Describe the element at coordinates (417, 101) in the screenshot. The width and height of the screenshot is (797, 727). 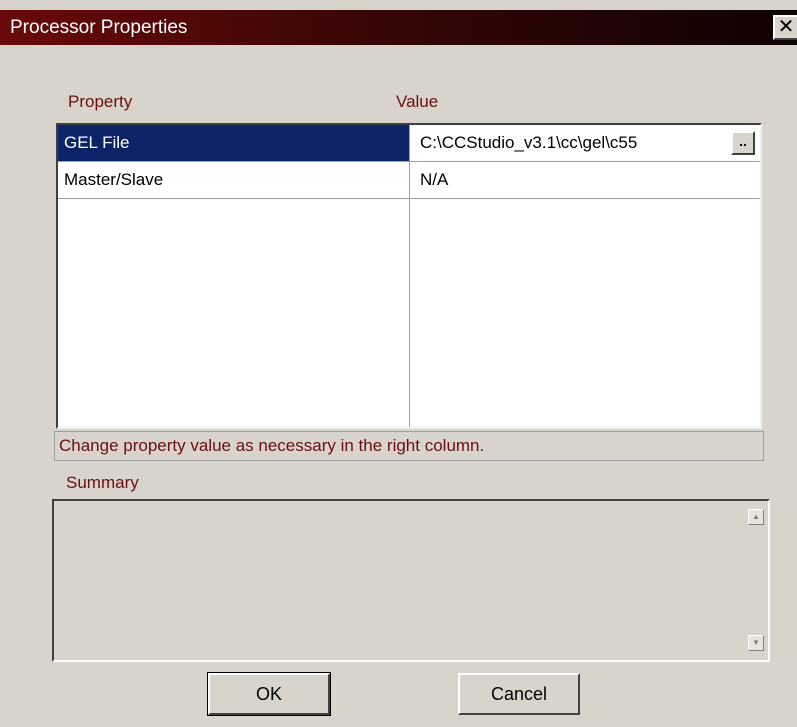
I see `value-column-header: Value` at that location.